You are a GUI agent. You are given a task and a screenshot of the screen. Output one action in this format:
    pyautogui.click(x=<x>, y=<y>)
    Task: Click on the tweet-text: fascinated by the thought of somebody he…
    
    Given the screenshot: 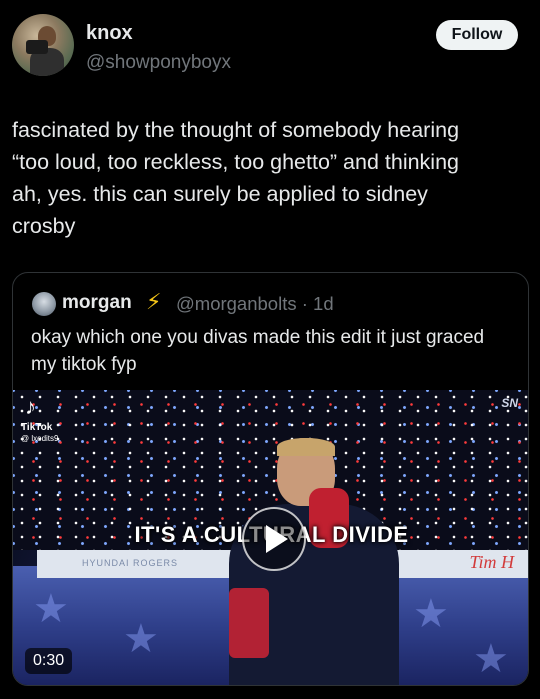 What is the action you would take?
    pyautogui.click(x=236, y=178)
    